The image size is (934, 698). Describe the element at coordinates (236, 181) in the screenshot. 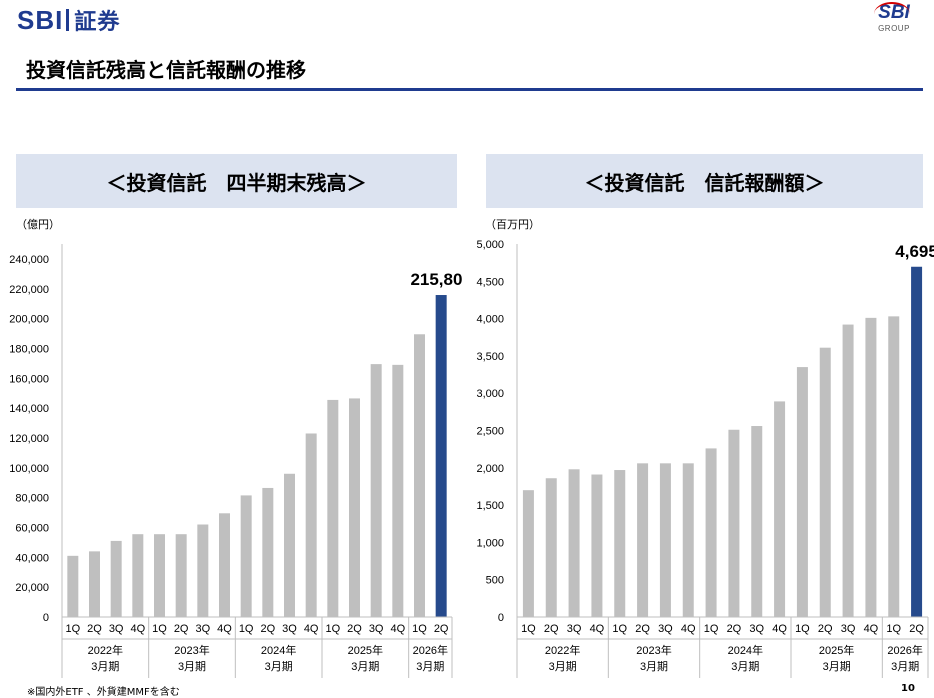

I see `left-chart-title: ＜投資信託 四半期末残高＞` at that location.